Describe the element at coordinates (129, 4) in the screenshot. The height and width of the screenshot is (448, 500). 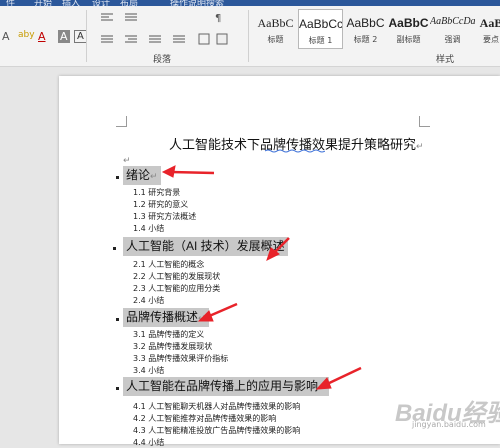
I see `tab-layout: 布局` at that location.